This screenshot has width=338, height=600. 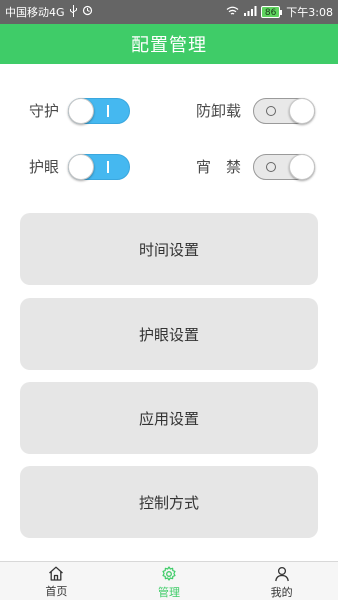 I want to click on curfew-label: 宵 禁, so click(x=219, y=167).